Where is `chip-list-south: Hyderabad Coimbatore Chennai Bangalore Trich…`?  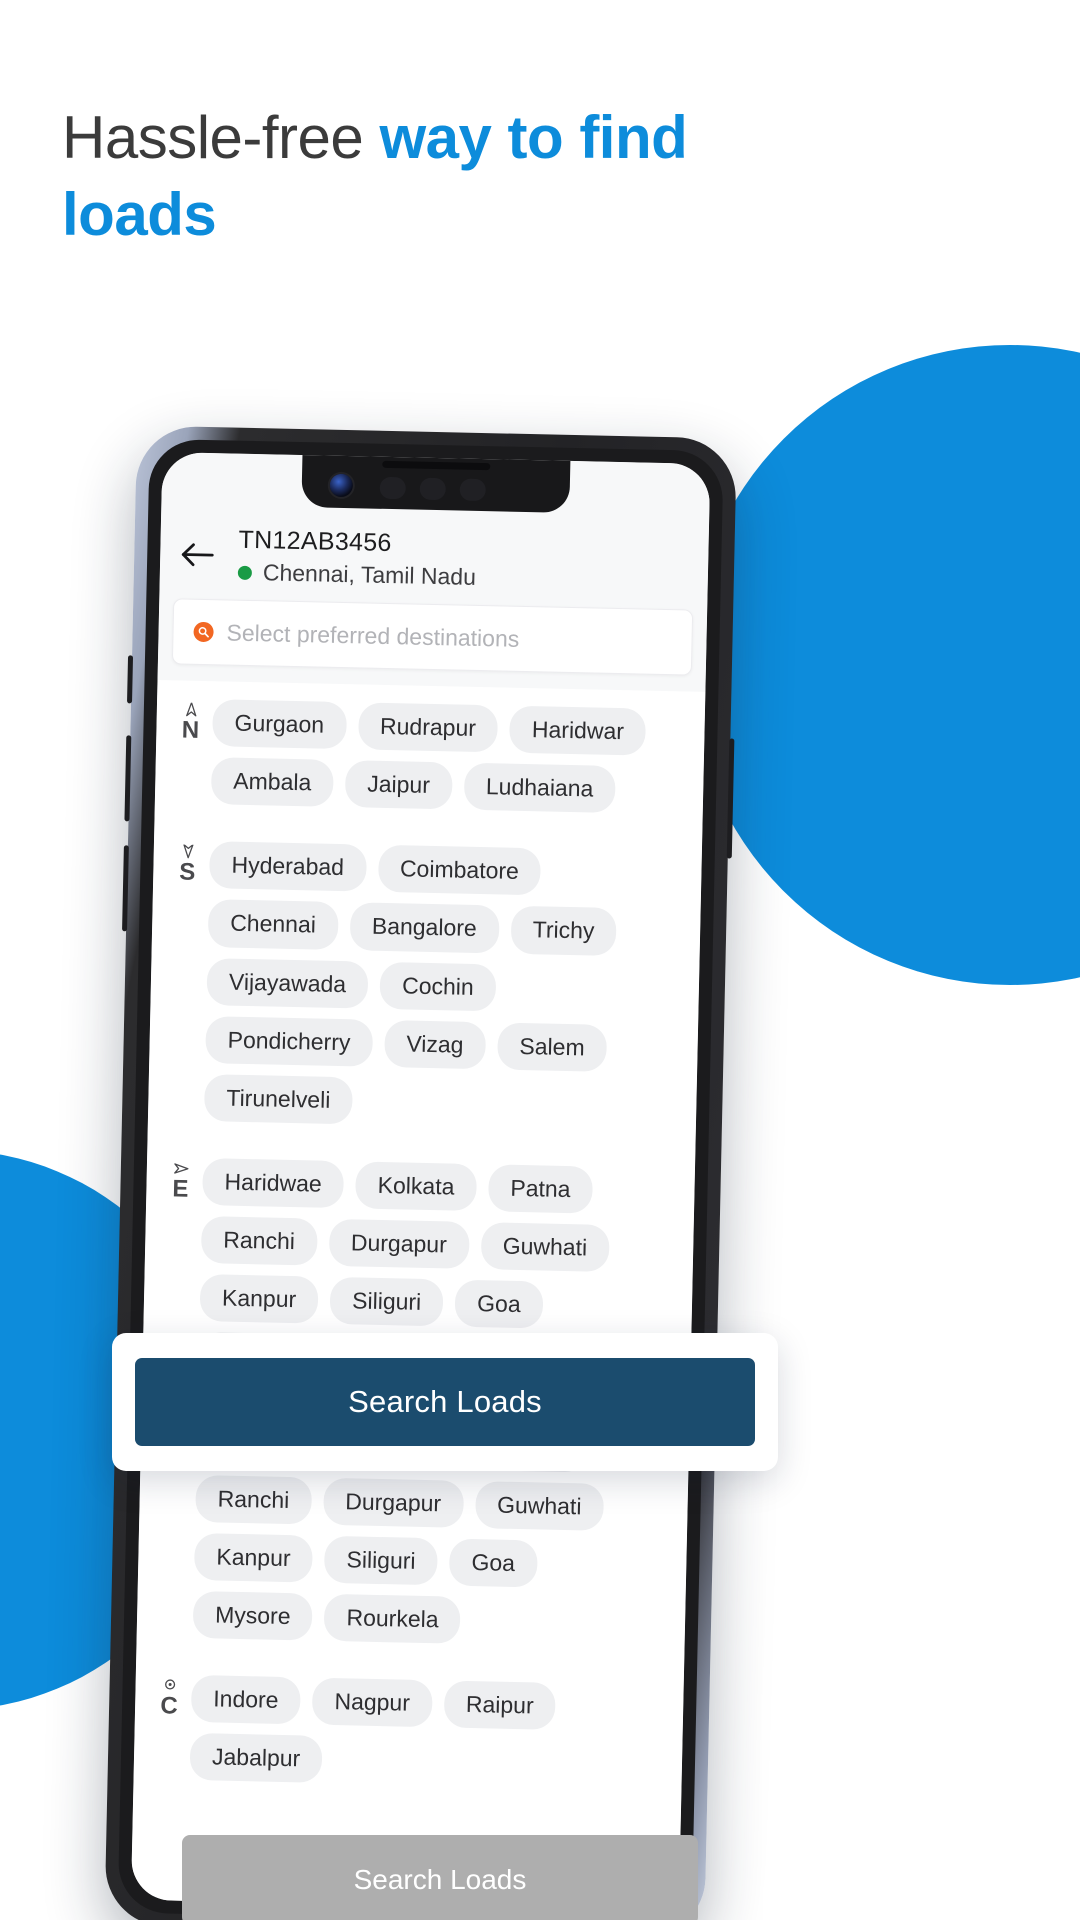
chip-list-south: Hyderabad Coimbatore Chennai Bangalore Trich… is located at coordinates (445, 991).